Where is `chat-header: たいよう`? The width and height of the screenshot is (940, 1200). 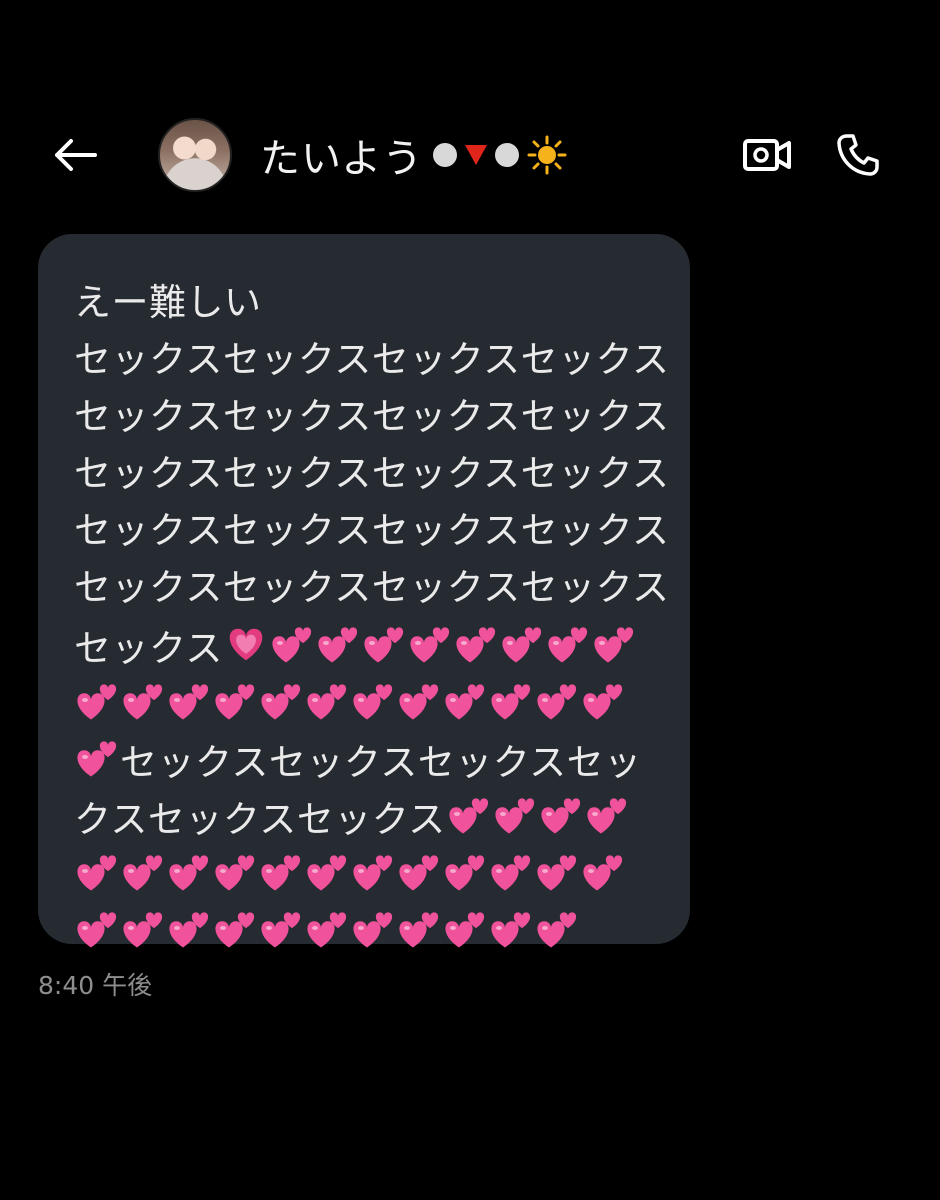
chat-header: たいよう is located at coordinates (470, 155).